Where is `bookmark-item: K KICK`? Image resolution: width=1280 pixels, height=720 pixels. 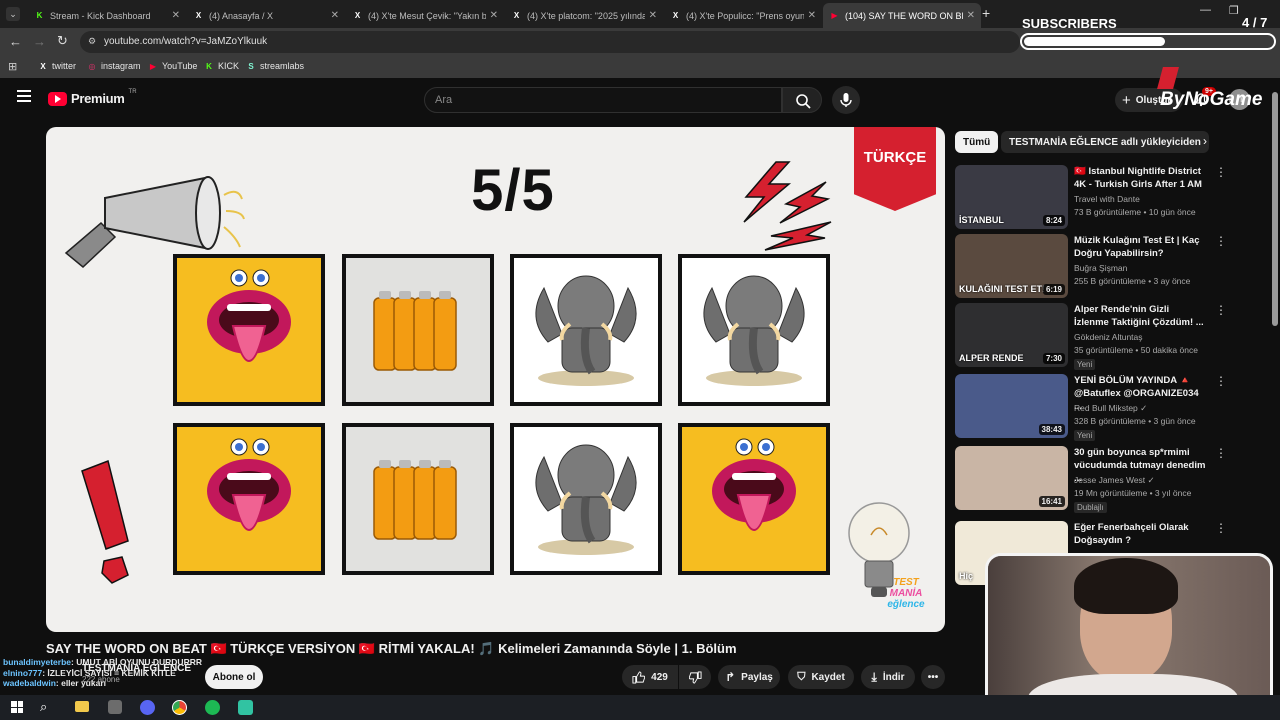 bookmark-item: K KICK is located at coordinates (221, 66).